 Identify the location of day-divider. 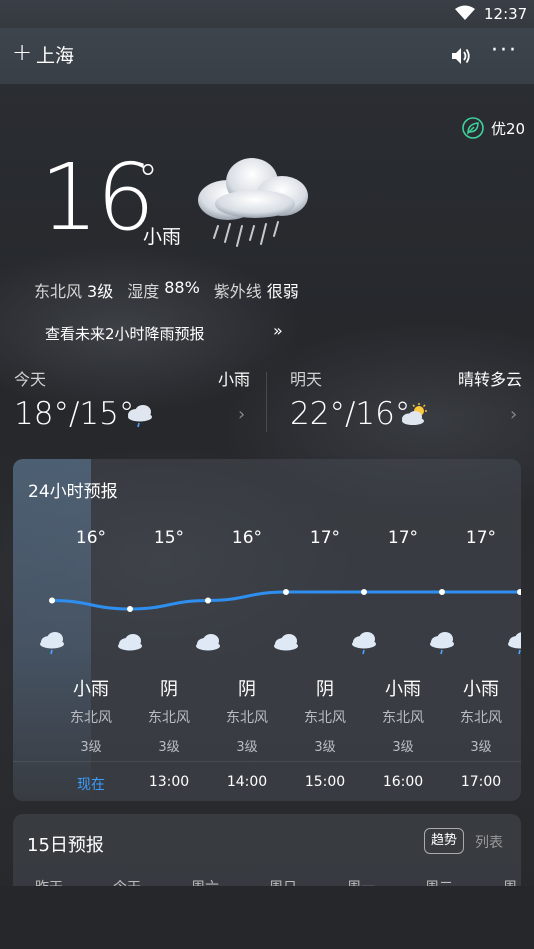
(266, 402).